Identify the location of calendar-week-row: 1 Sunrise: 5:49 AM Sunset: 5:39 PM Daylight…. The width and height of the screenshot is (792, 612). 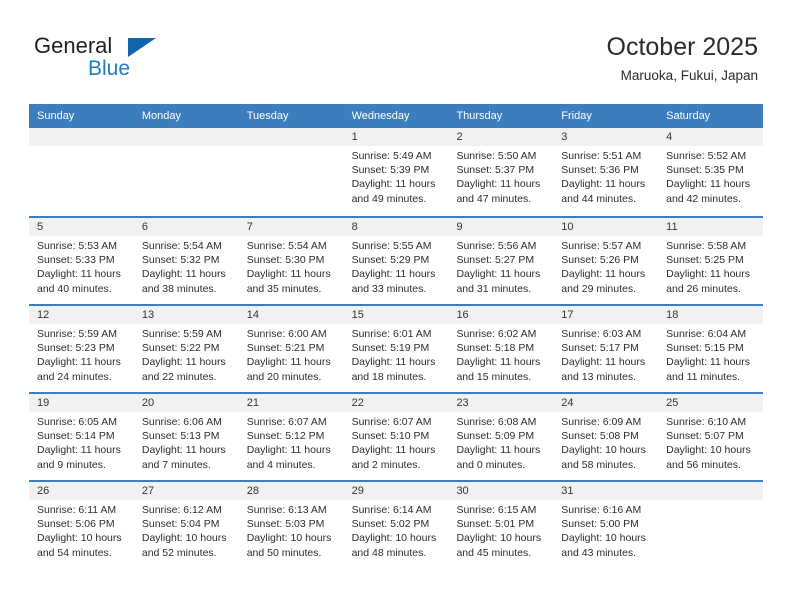
(396, 172).